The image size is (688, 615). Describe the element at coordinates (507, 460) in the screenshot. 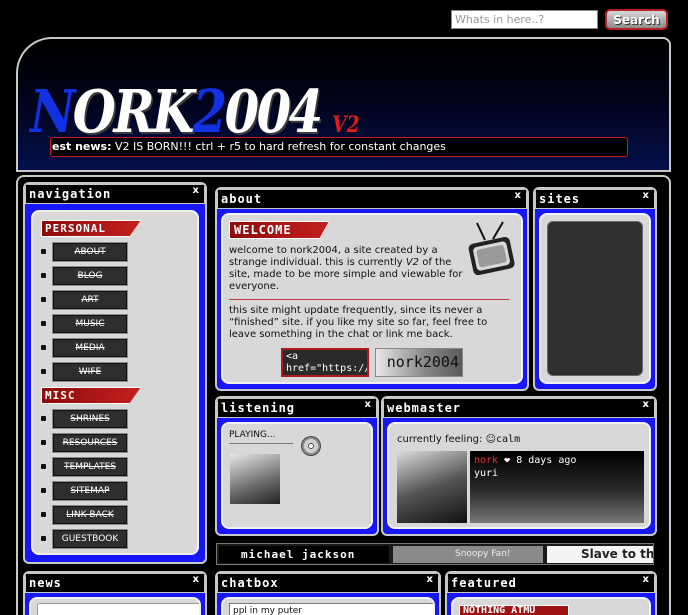

I see `heart-icon: ❤` at that location.